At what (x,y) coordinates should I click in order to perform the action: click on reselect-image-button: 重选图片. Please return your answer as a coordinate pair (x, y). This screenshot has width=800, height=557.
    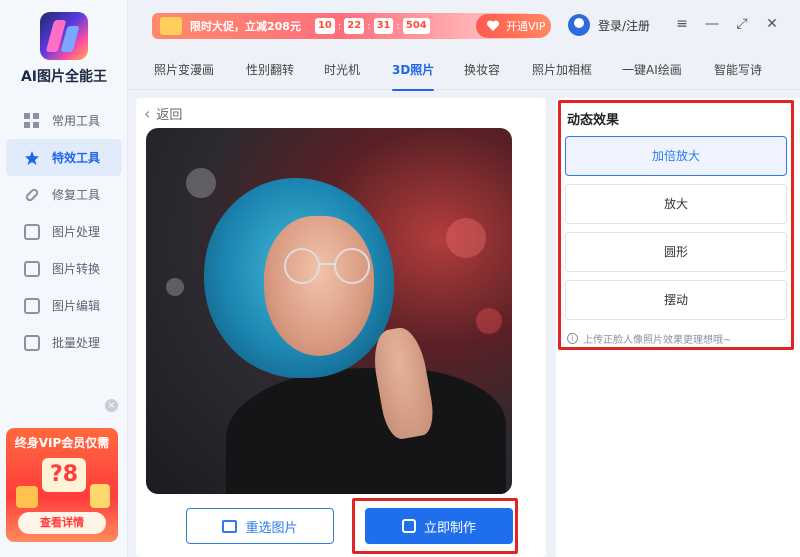
    Looking at the image, I should click on (260, 526).